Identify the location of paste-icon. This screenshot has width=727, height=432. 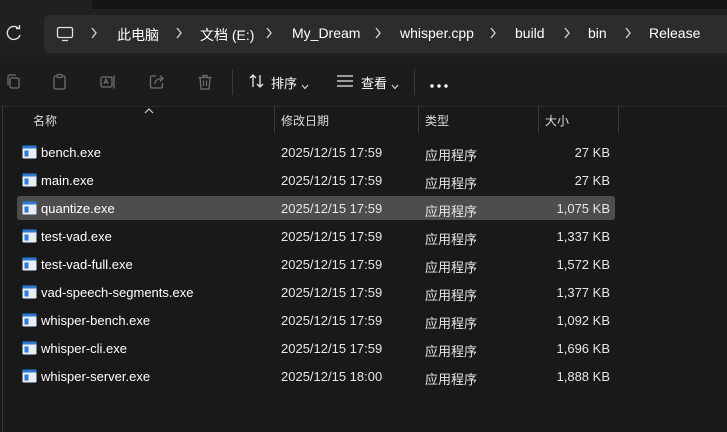
(60, 83).